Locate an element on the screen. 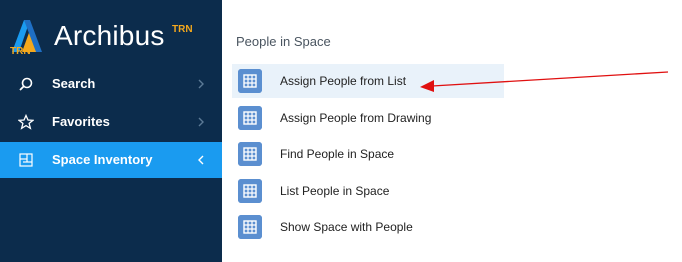 This screenshot has width=682, height=262. sidebar-item-favorites: Favorites is located at coordinates (111, 122).